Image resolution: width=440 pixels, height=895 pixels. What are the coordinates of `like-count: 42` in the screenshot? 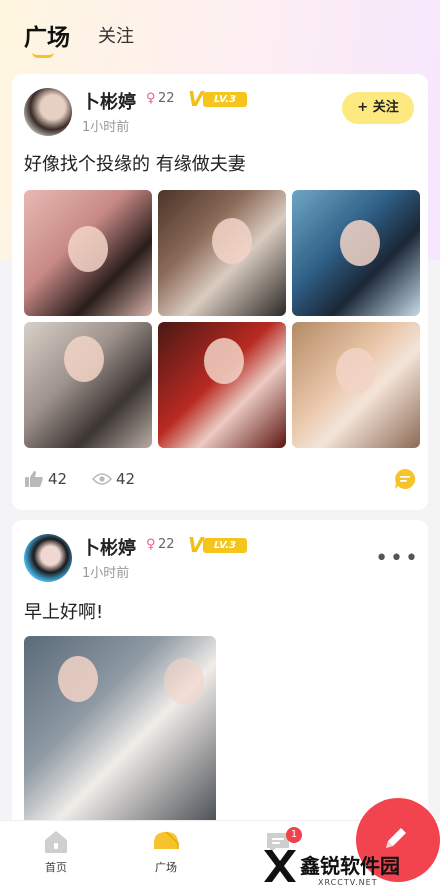 It's located at (58, 479).